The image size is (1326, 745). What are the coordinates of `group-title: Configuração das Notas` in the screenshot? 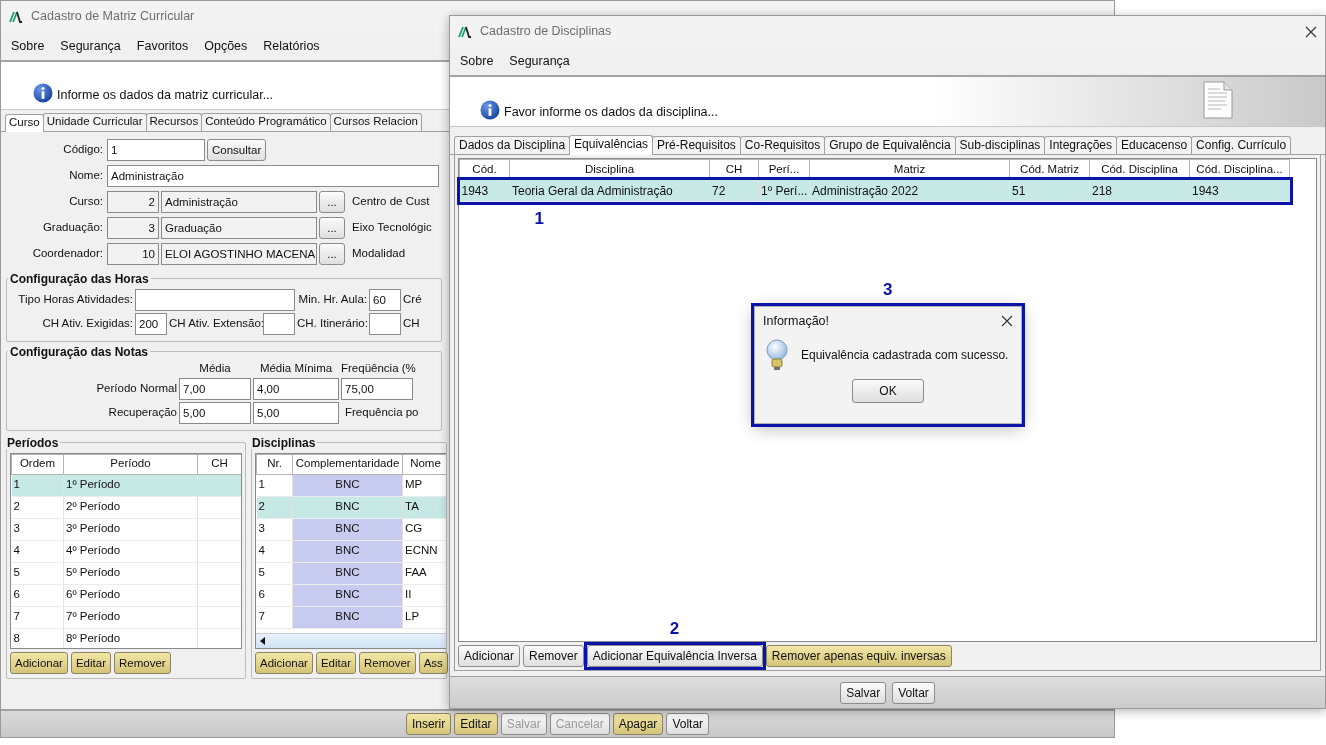 It's located at (79, 351).